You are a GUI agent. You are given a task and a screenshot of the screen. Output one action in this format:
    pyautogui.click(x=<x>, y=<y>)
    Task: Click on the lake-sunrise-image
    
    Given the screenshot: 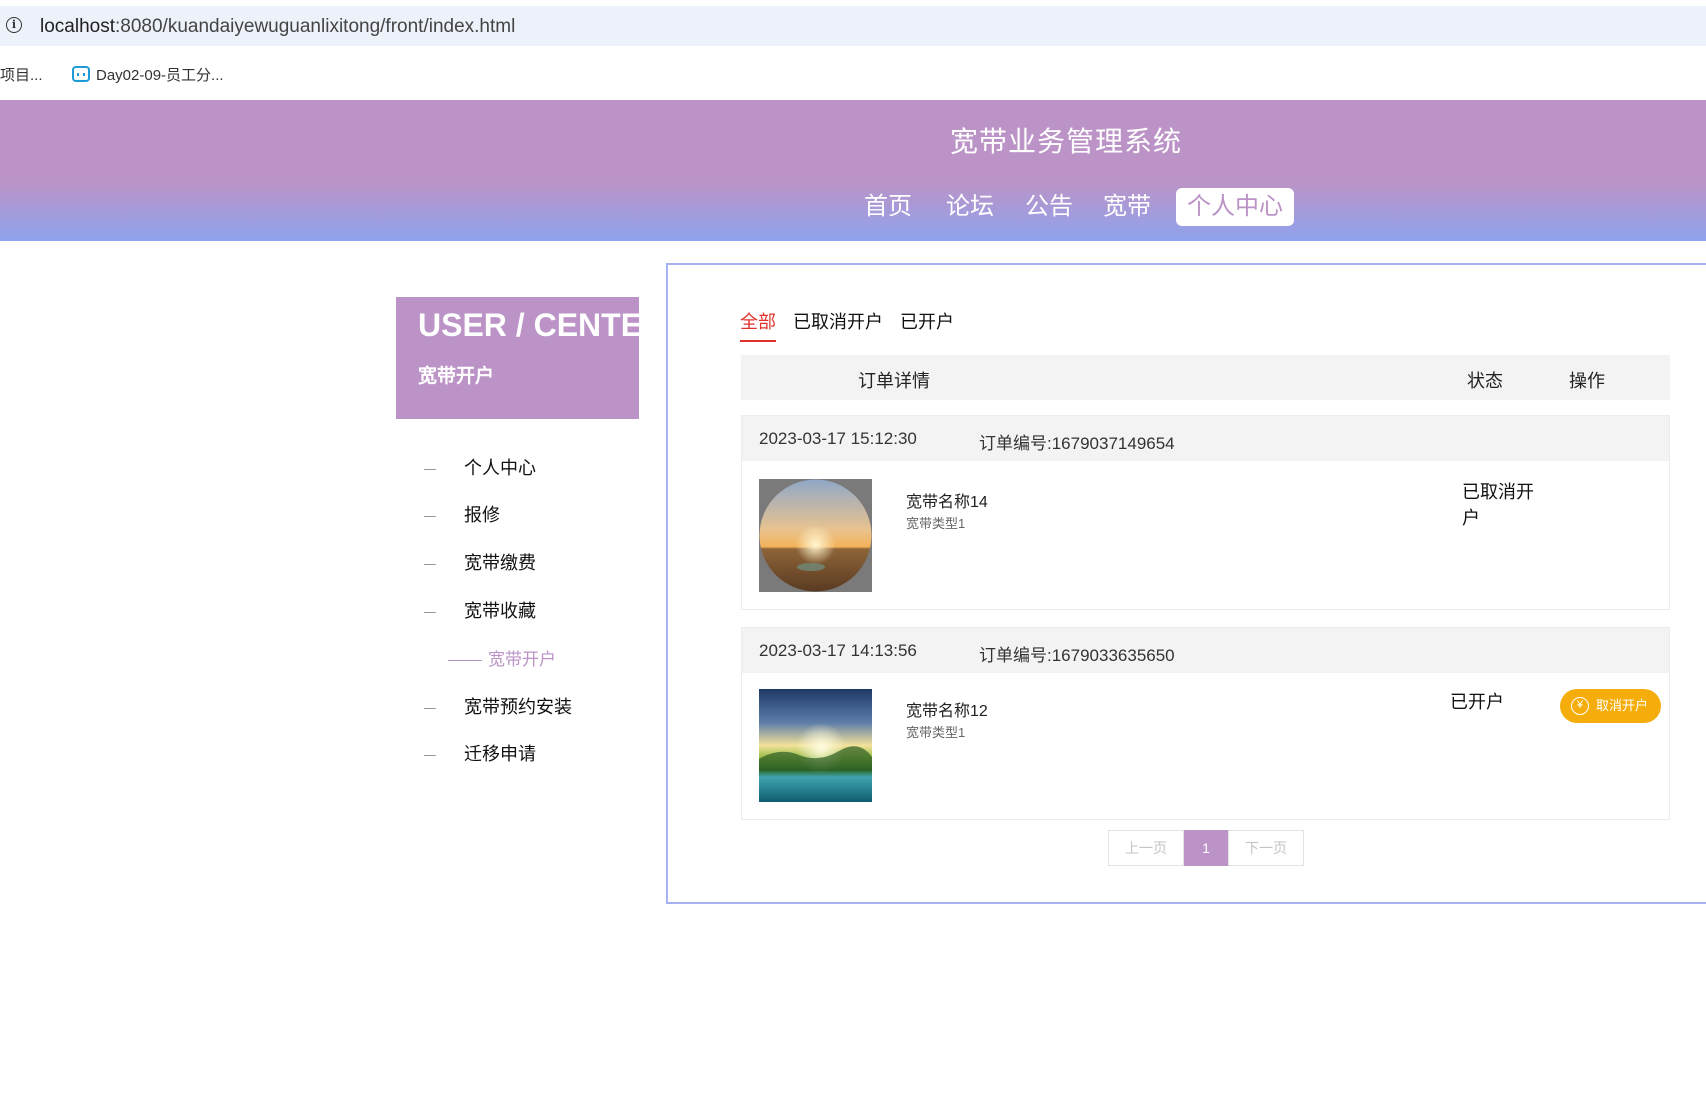 What is the action you would take?
    pyautogui.click(x=815, y=745)
    